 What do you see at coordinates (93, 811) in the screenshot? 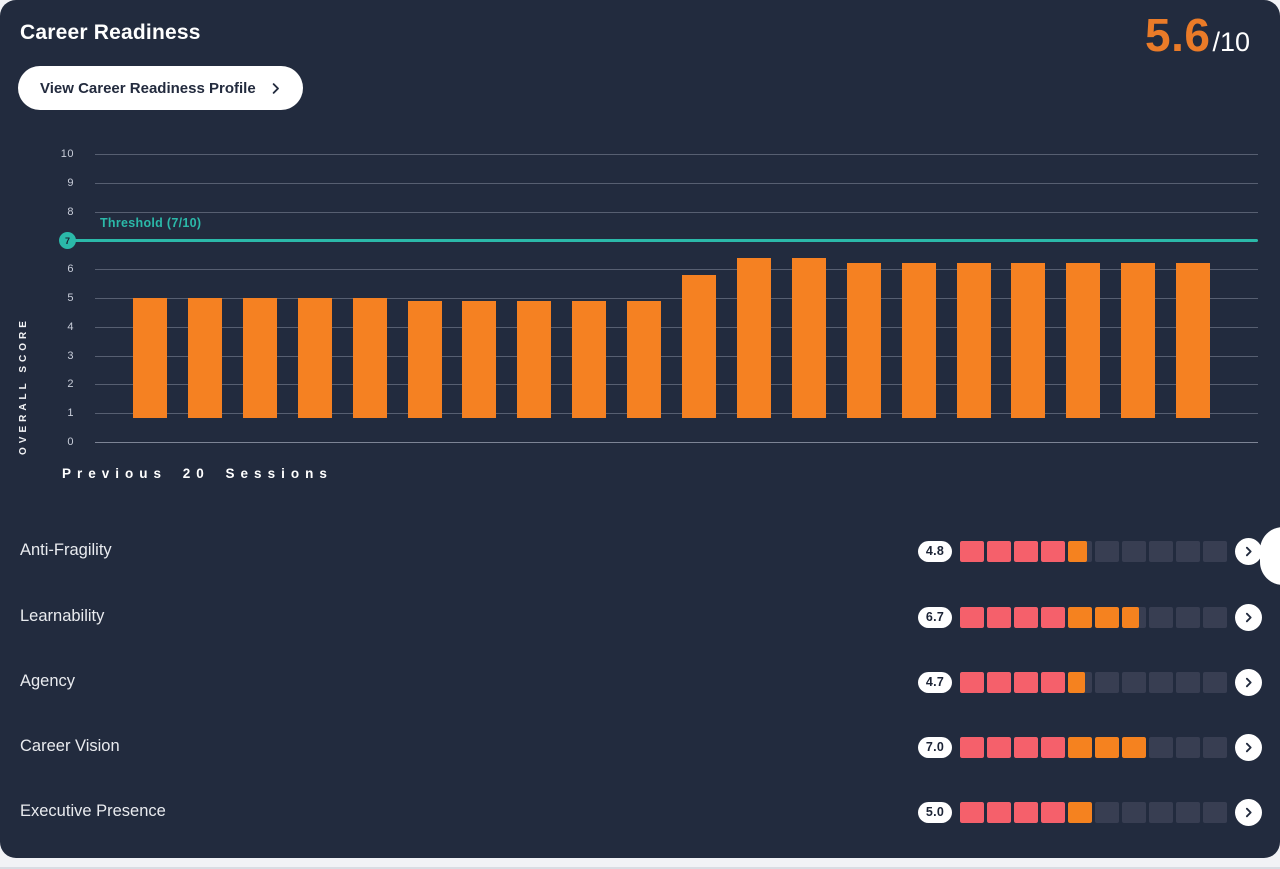
I see `skill-label: Executive Presence` at bounding box center [93, 811].